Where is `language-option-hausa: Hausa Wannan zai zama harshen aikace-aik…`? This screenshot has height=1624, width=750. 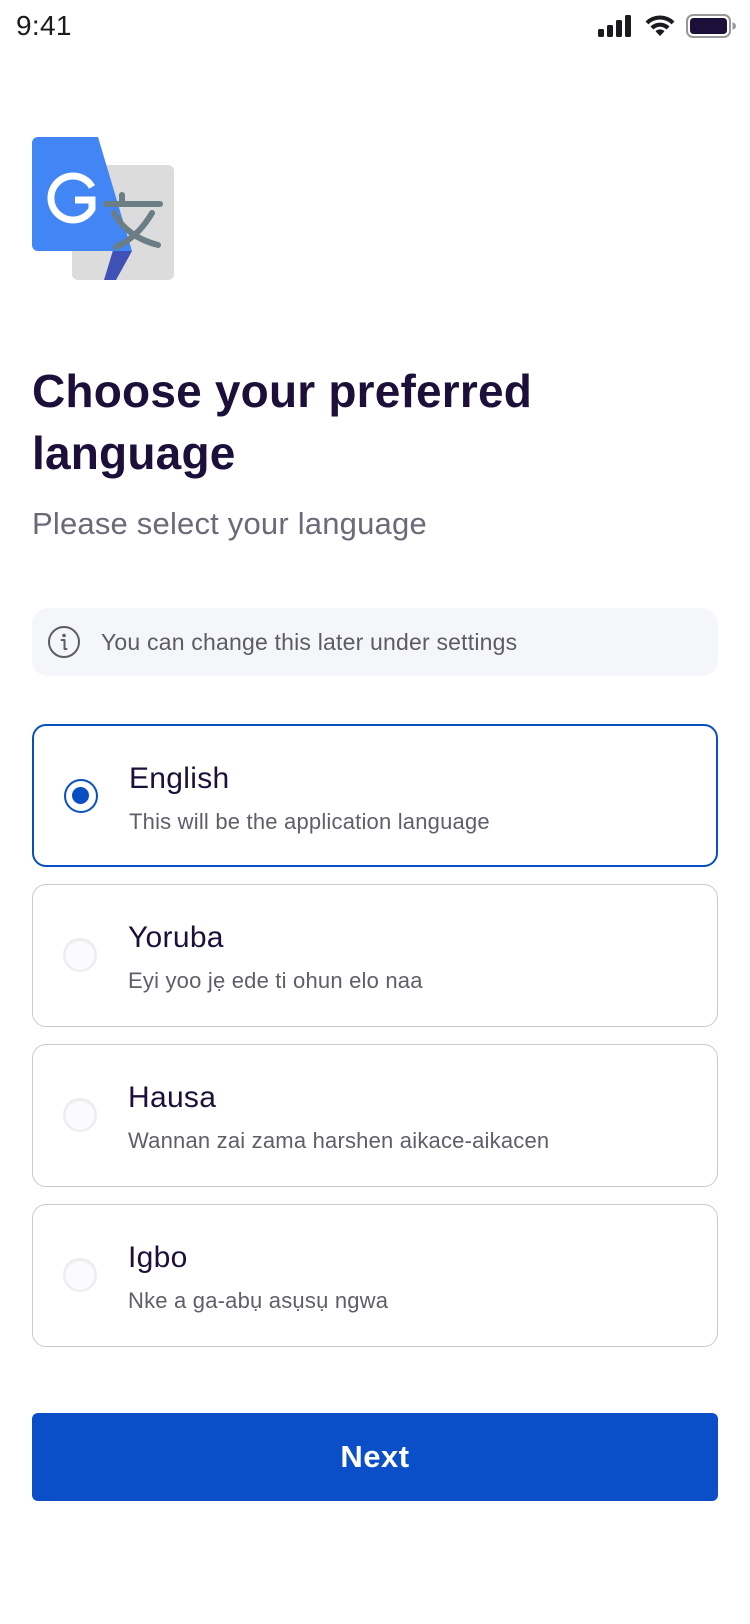
language-option-hausa: Hausa Wannan zai zama harshen aikace-aik… is located at coordinates (375, 1115).